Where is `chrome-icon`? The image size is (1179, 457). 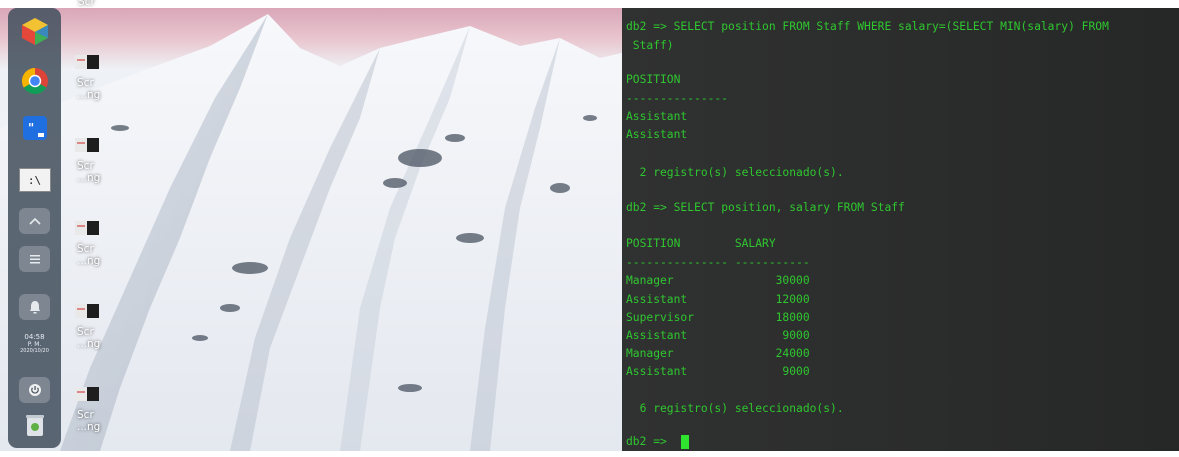
chrome-icon is located at coordinates (34, 81).